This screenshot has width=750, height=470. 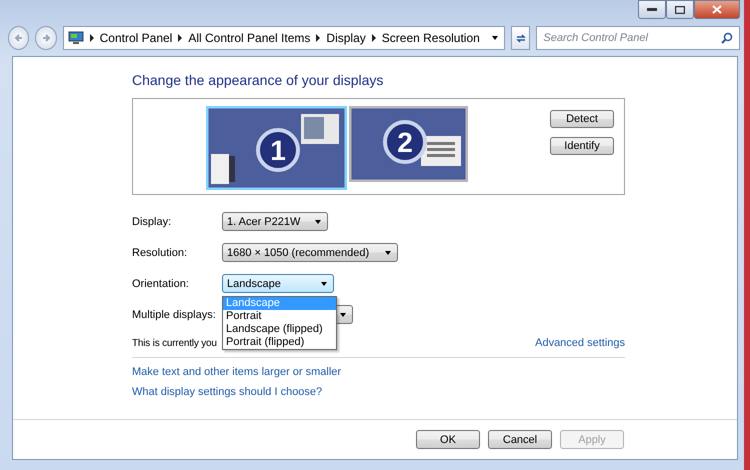 I want to click on minimize-button, so click(x=652, y=9).